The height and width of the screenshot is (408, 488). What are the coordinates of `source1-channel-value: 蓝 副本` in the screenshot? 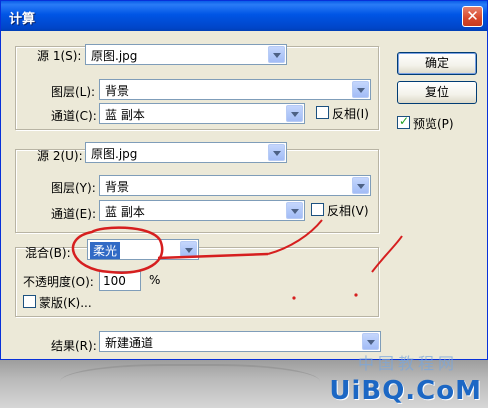 It's located at (125, 115).